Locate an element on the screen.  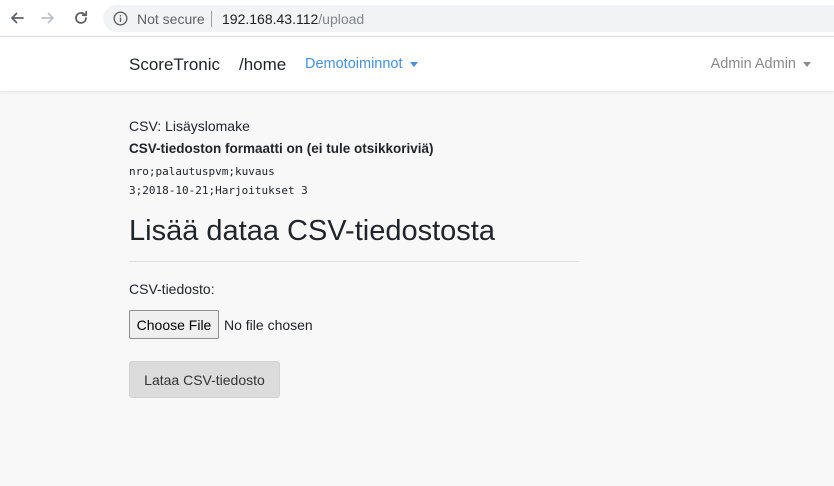
page-heading: Lisää dataa CSV-tiedostosta is located at coordinates (312, 231).